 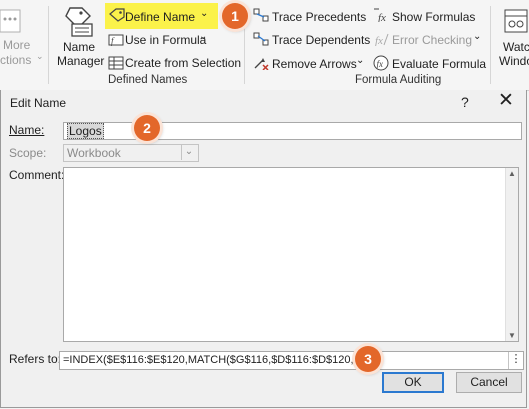 What do you see at coordinates (432, 40) in the screenshot?
I see `error-checking-label: Error Checking` at bounding box center [432, 40].